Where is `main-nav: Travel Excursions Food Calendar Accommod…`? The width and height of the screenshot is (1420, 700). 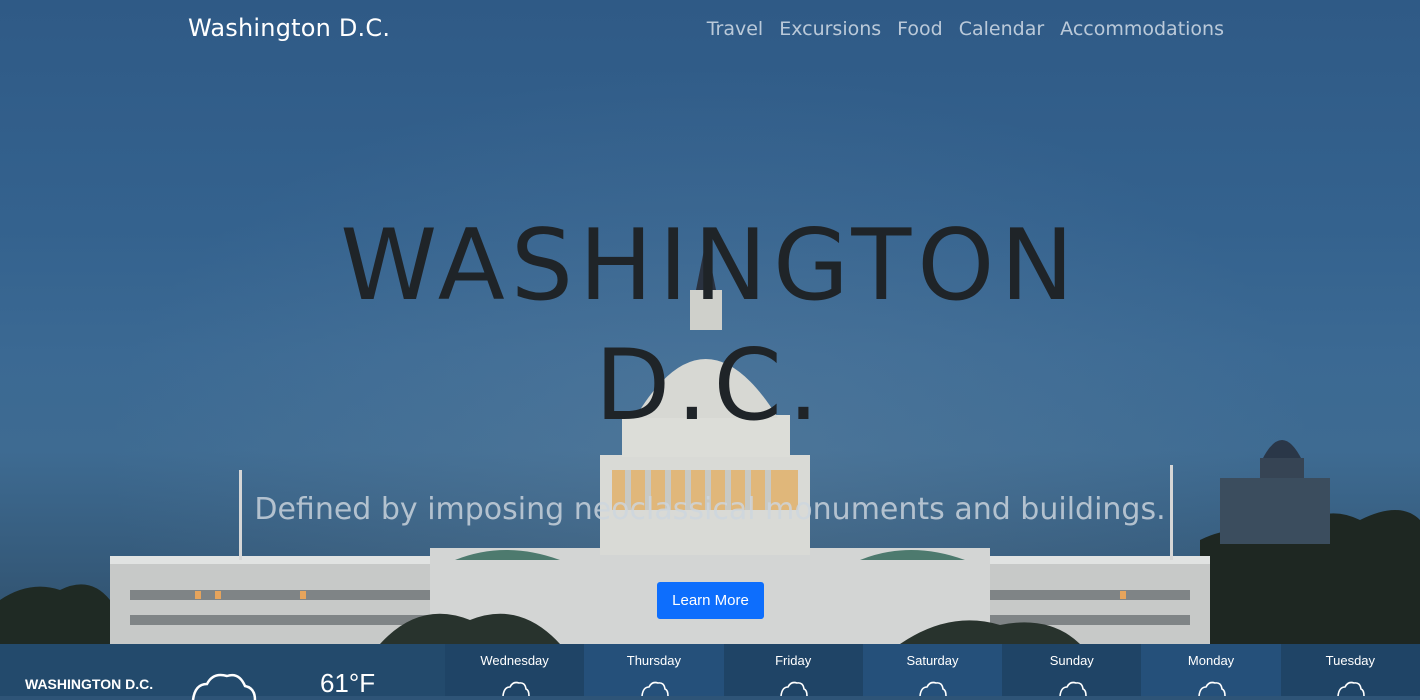 main-nav: Travel Excursions Food Calendar Accommod… is located at coordinates (965, 29).